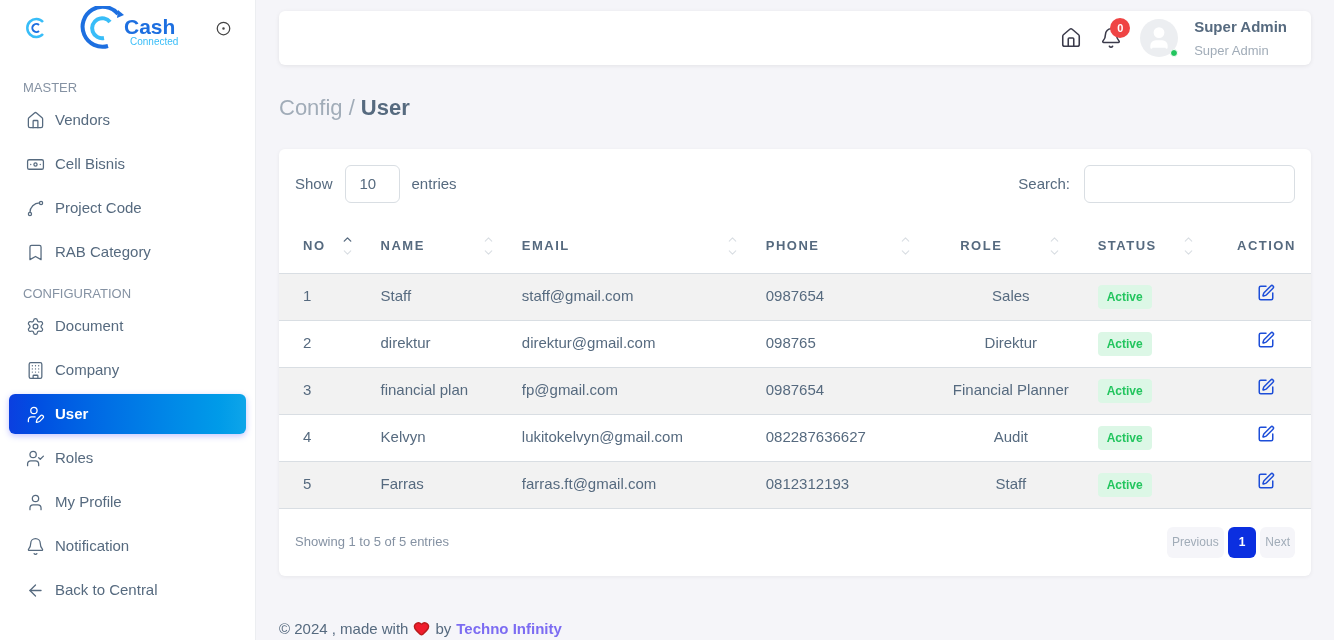  Describe the element at coordinates (35, 414) in the screenshot. I see `user-edit-icon` at that location.